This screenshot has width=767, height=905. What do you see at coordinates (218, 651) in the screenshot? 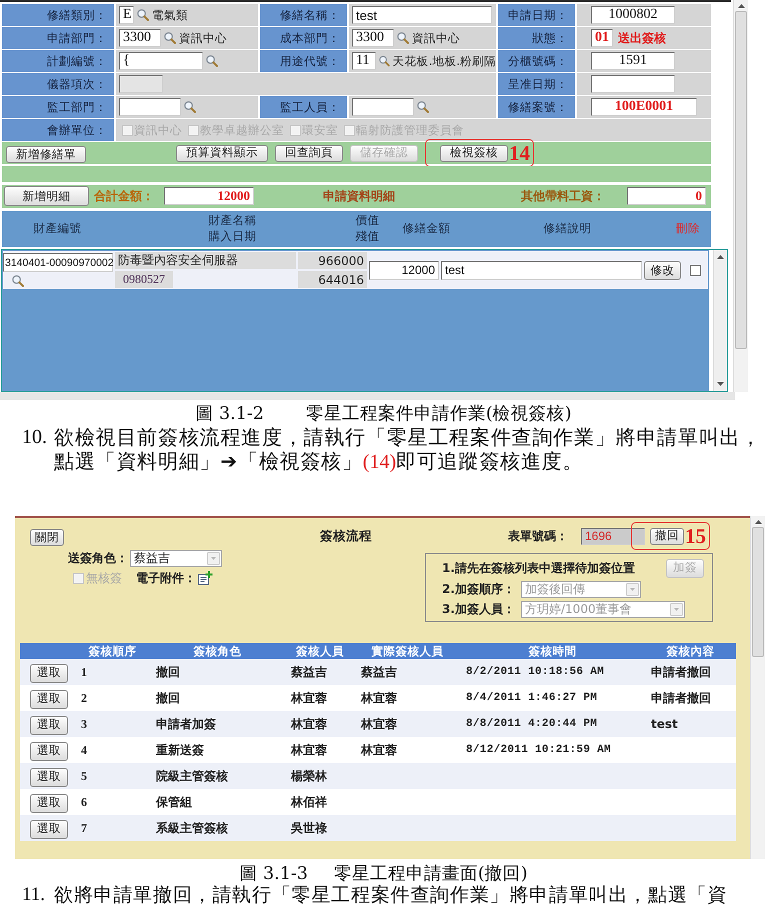
I see `column-header: 簽核角色` at bounding box center [218, 651].